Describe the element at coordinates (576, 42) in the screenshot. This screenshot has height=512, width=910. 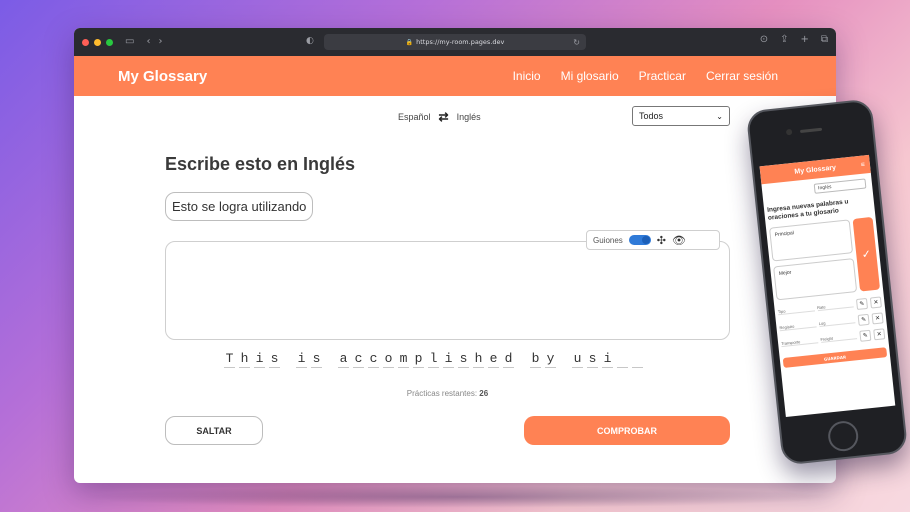
I see `reload-icon: ↻` at that location.